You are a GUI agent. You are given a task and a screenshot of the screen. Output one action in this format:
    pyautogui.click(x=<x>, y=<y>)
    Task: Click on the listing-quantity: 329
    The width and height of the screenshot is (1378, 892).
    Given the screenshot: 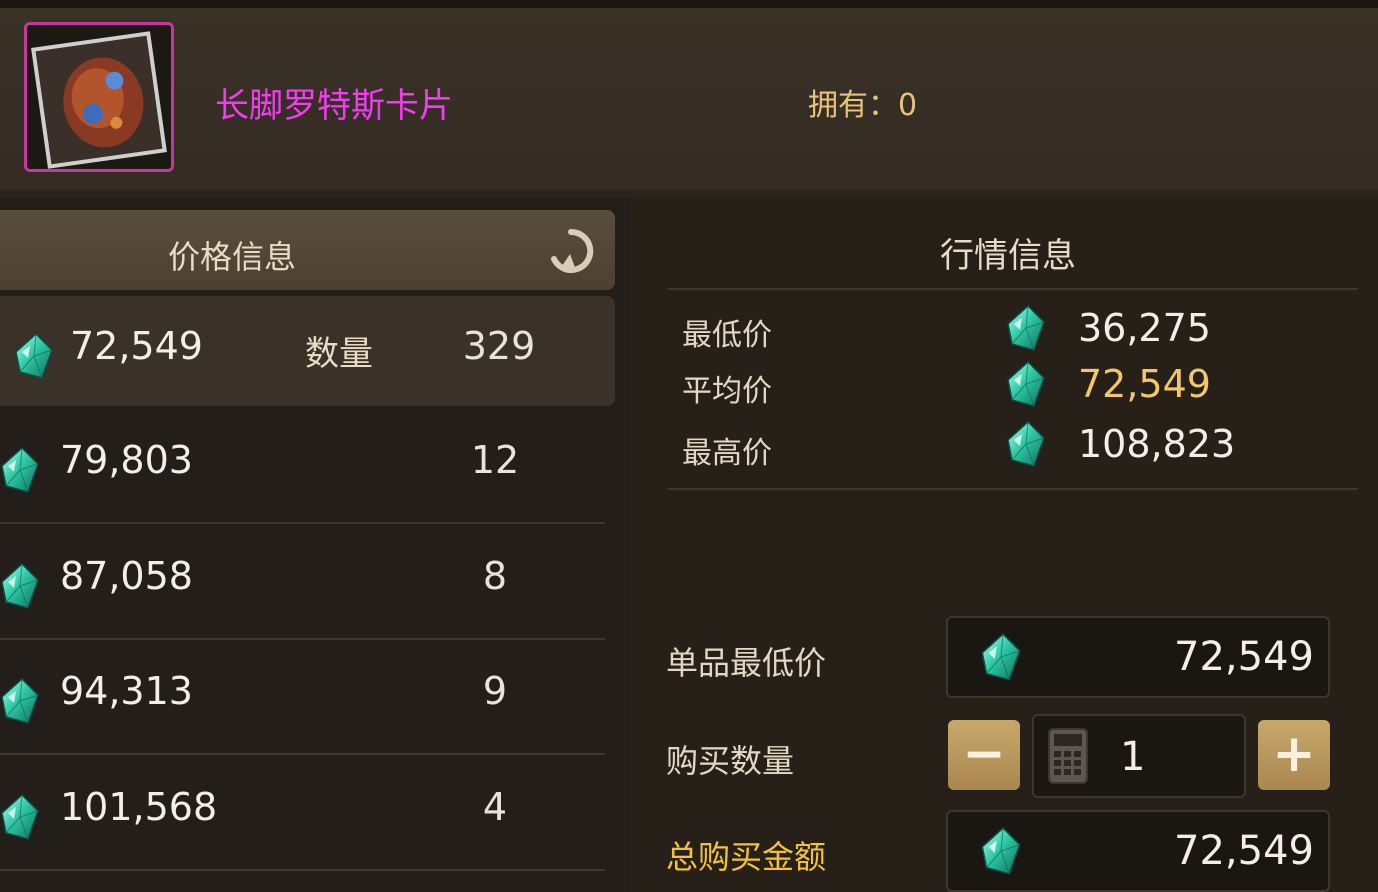 What is the action you would take?
    pyautogui.click(x=499, y=346)
    